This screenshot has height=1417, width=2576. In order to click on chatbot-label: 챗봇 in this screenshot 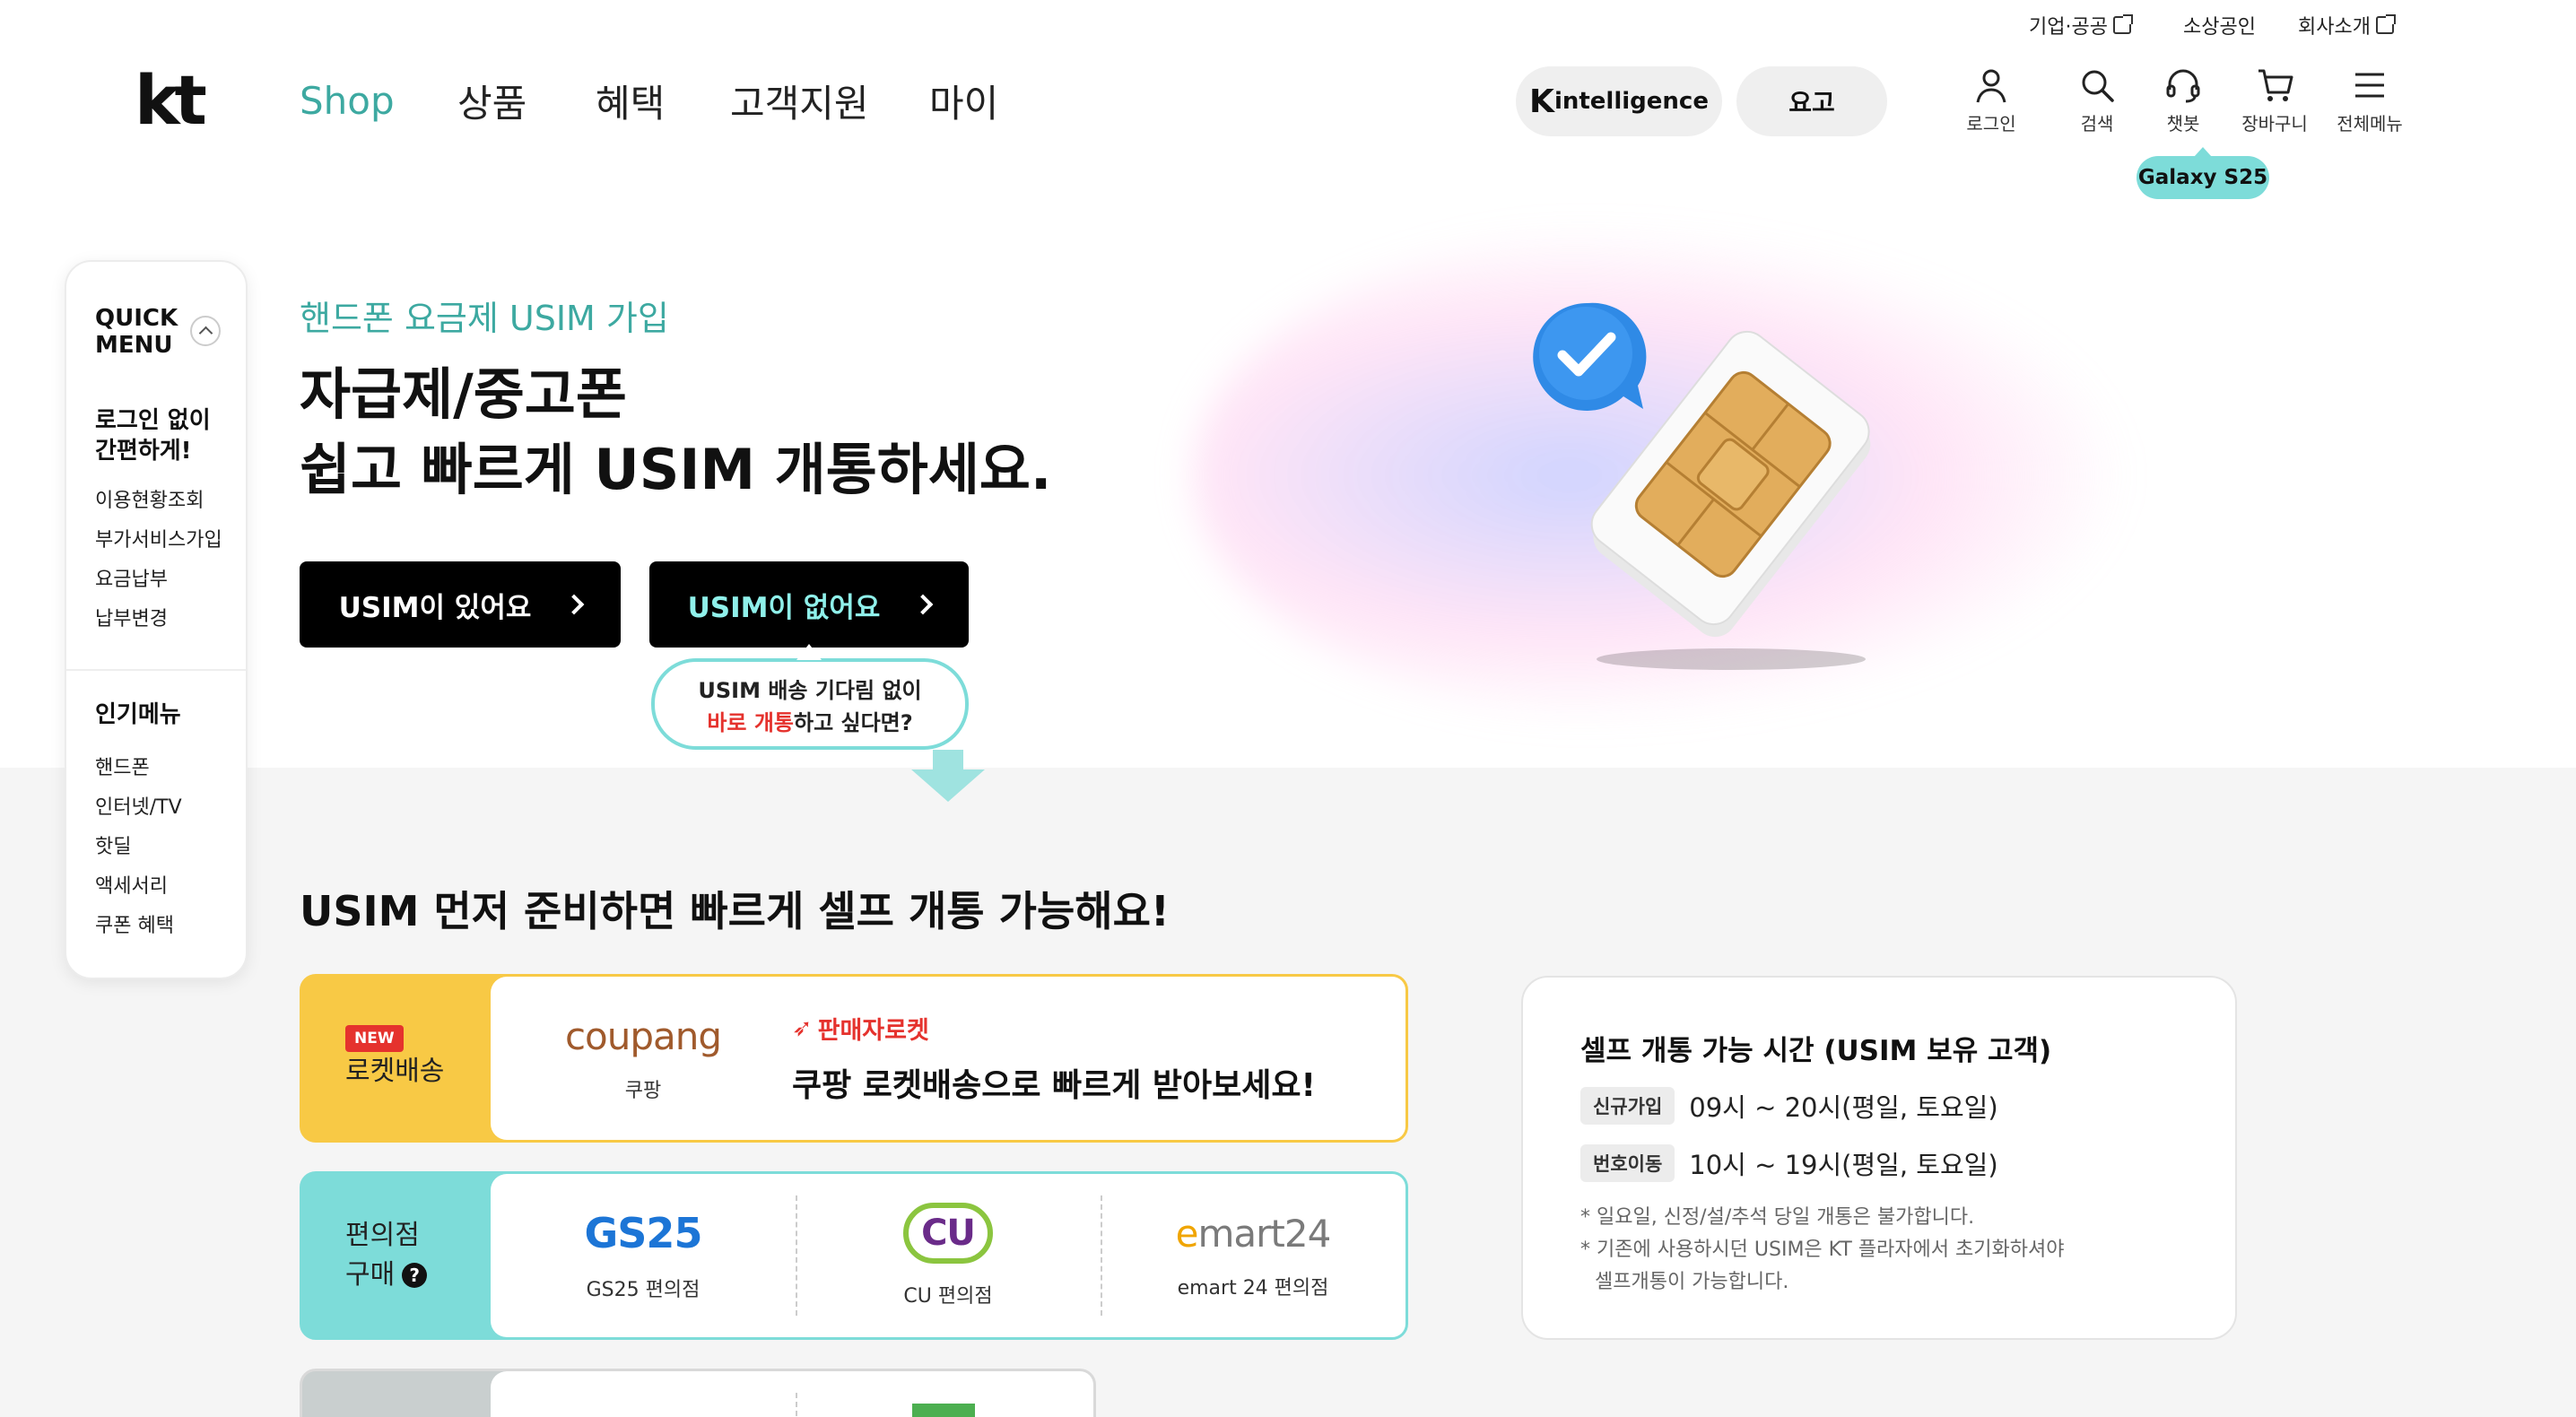, I will do `click(2183, 124)`.